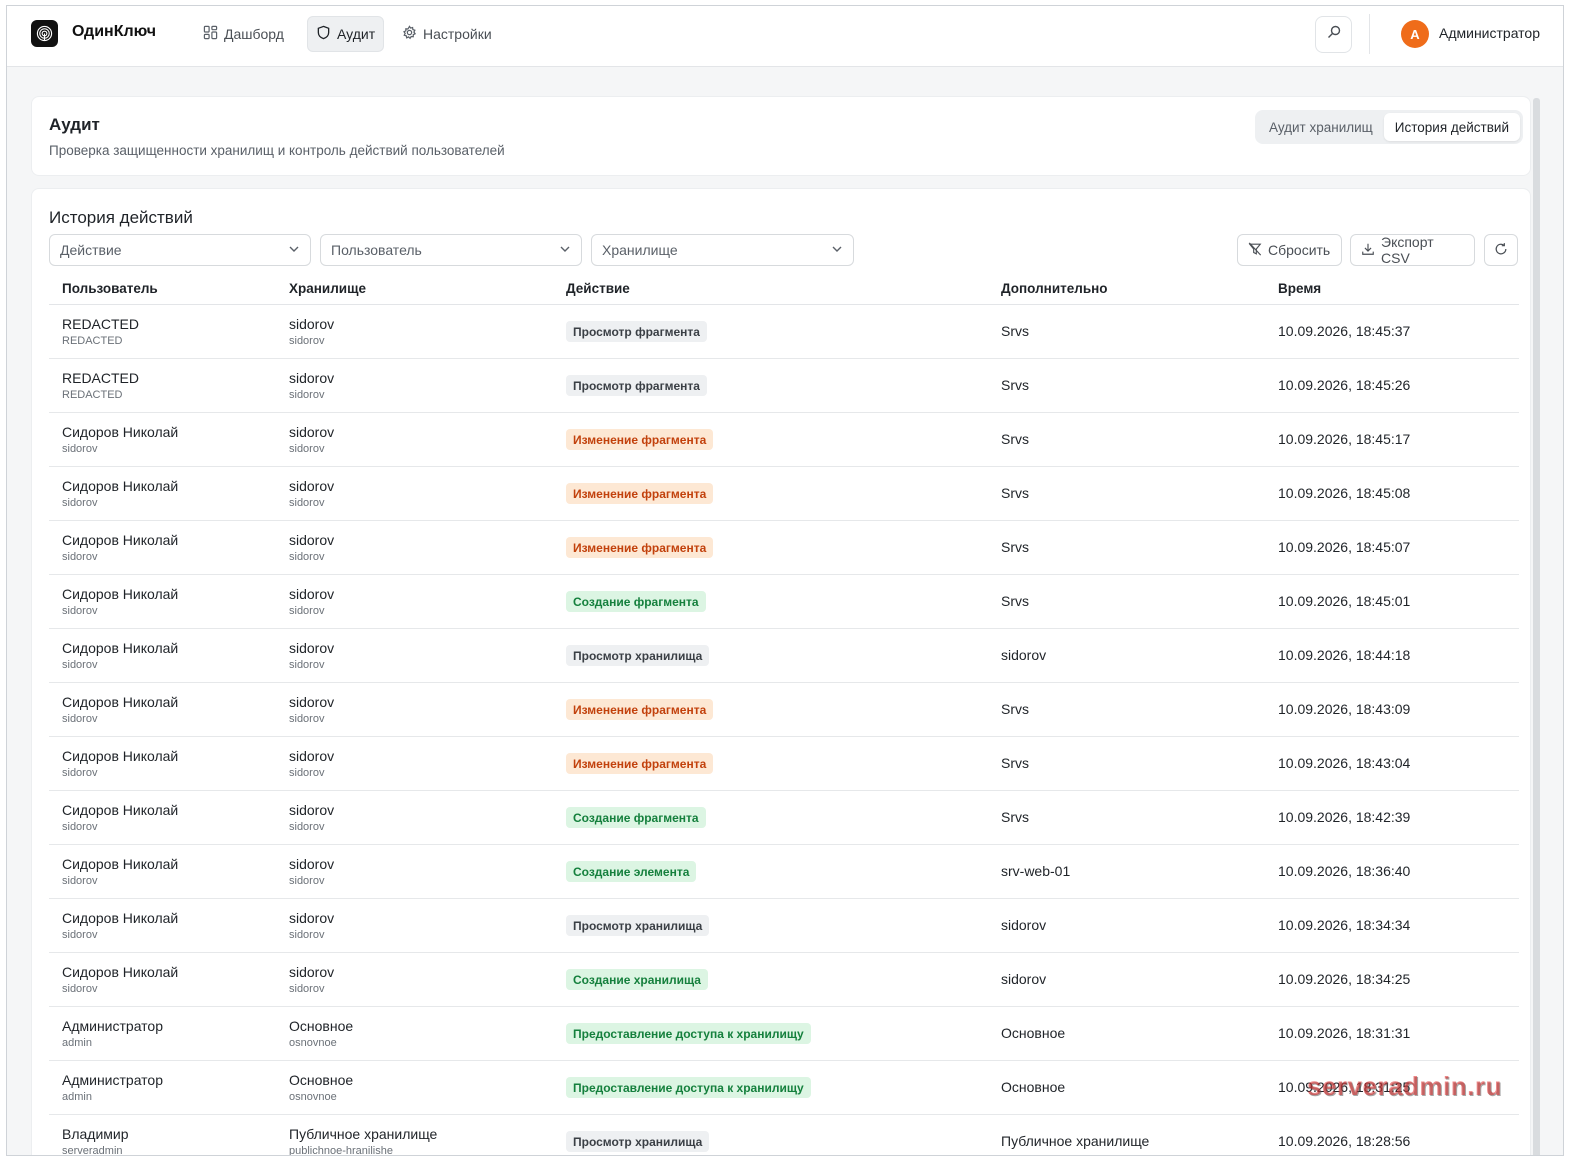 This screenshot has width=1580, height=1168. Describe the element at coordinates (110, 288) in the screenshot. I see `column-user: Пользователь` at that location.